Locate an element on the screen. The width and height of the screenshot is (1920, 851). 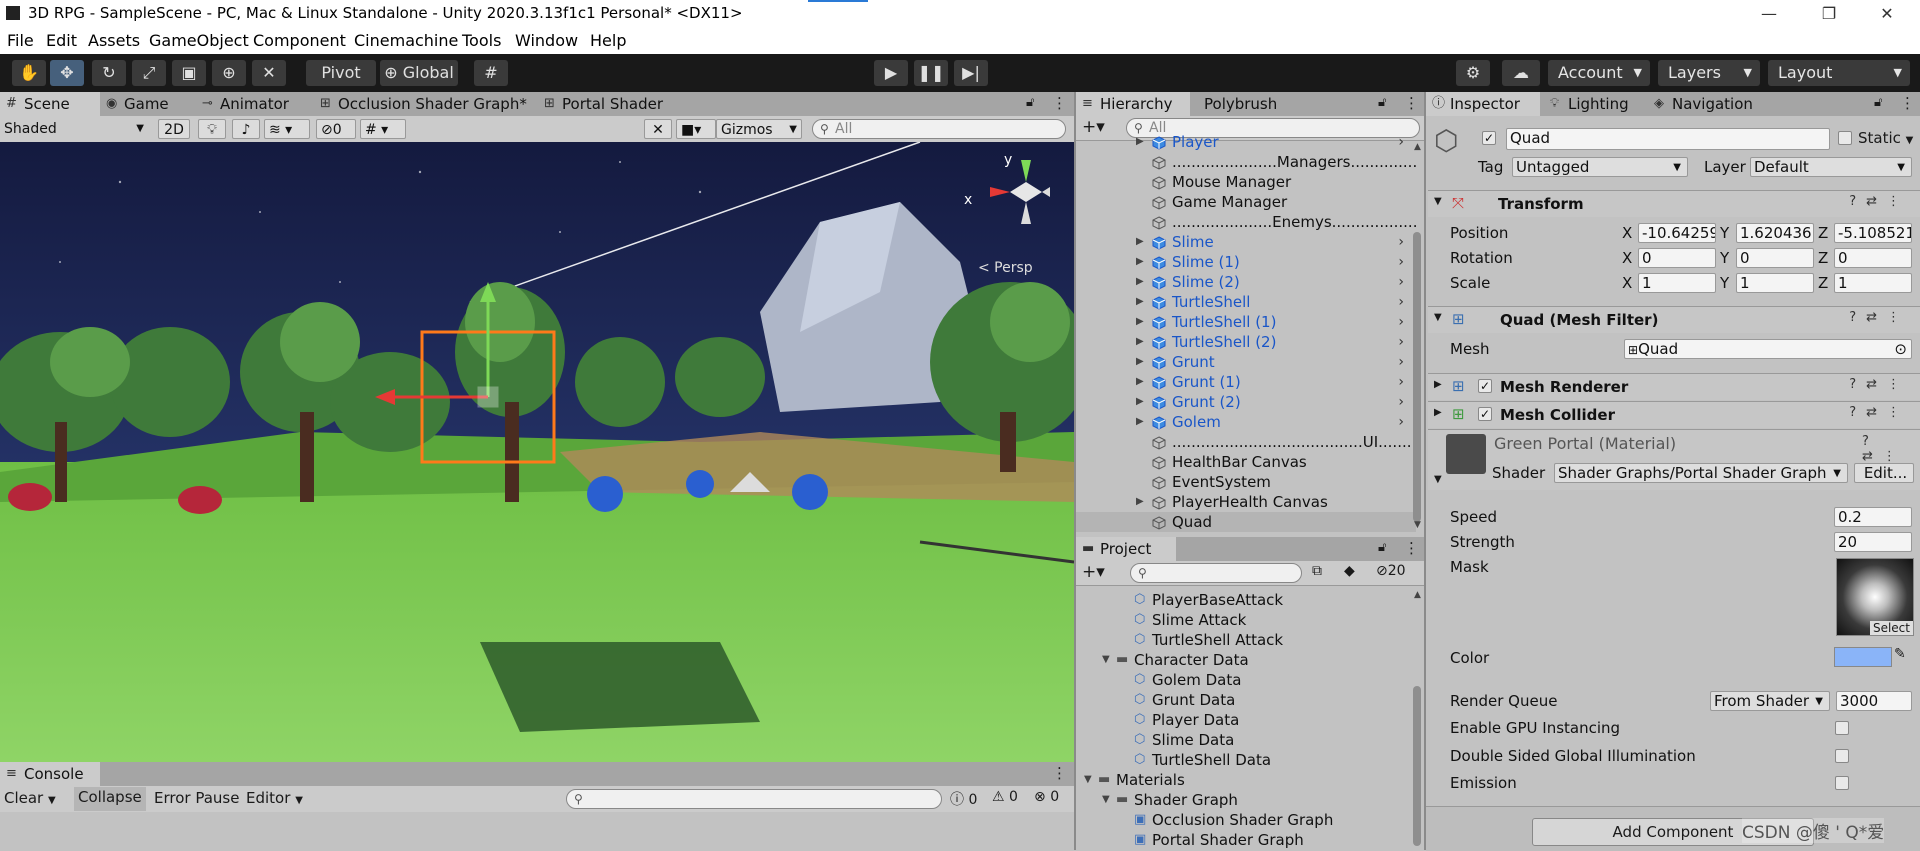
warning-count-toggle: ⚠ 0 is located at coordinates (1005, 797).